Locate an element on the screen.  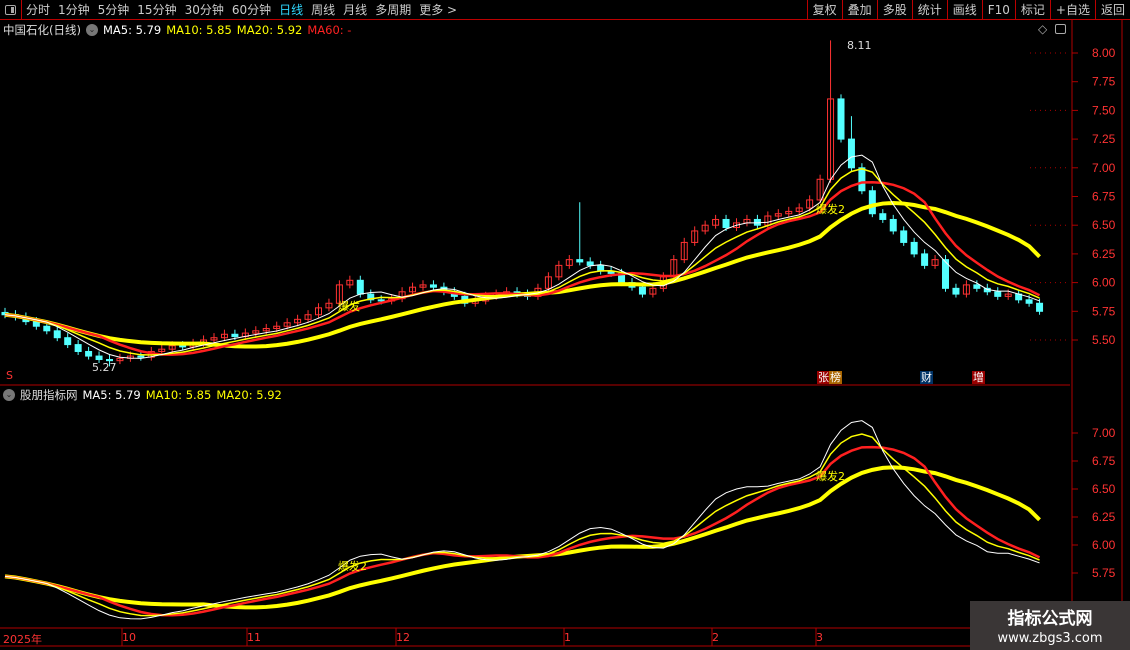
y-tick-label: 5.75 is located at coordinates (1104, 311).